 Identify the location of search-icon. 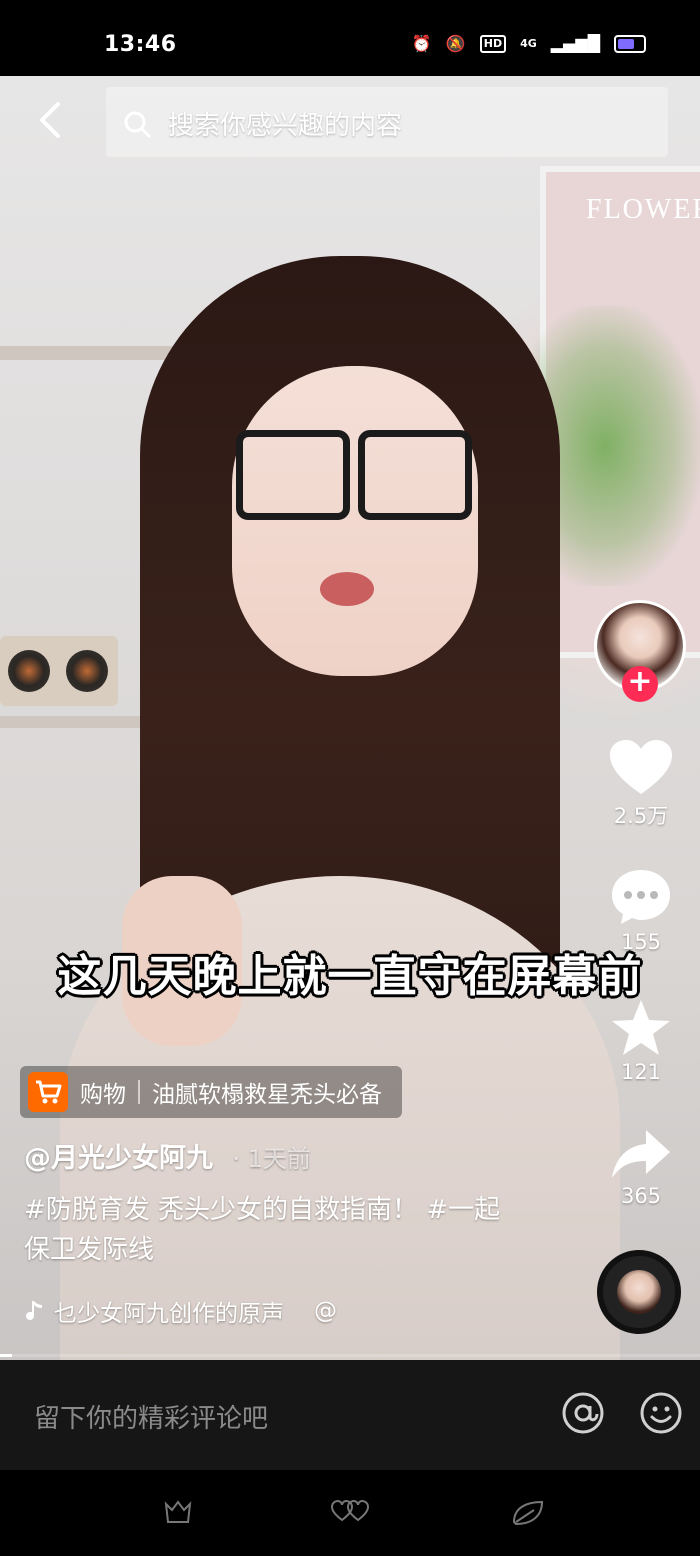
(137, 124).